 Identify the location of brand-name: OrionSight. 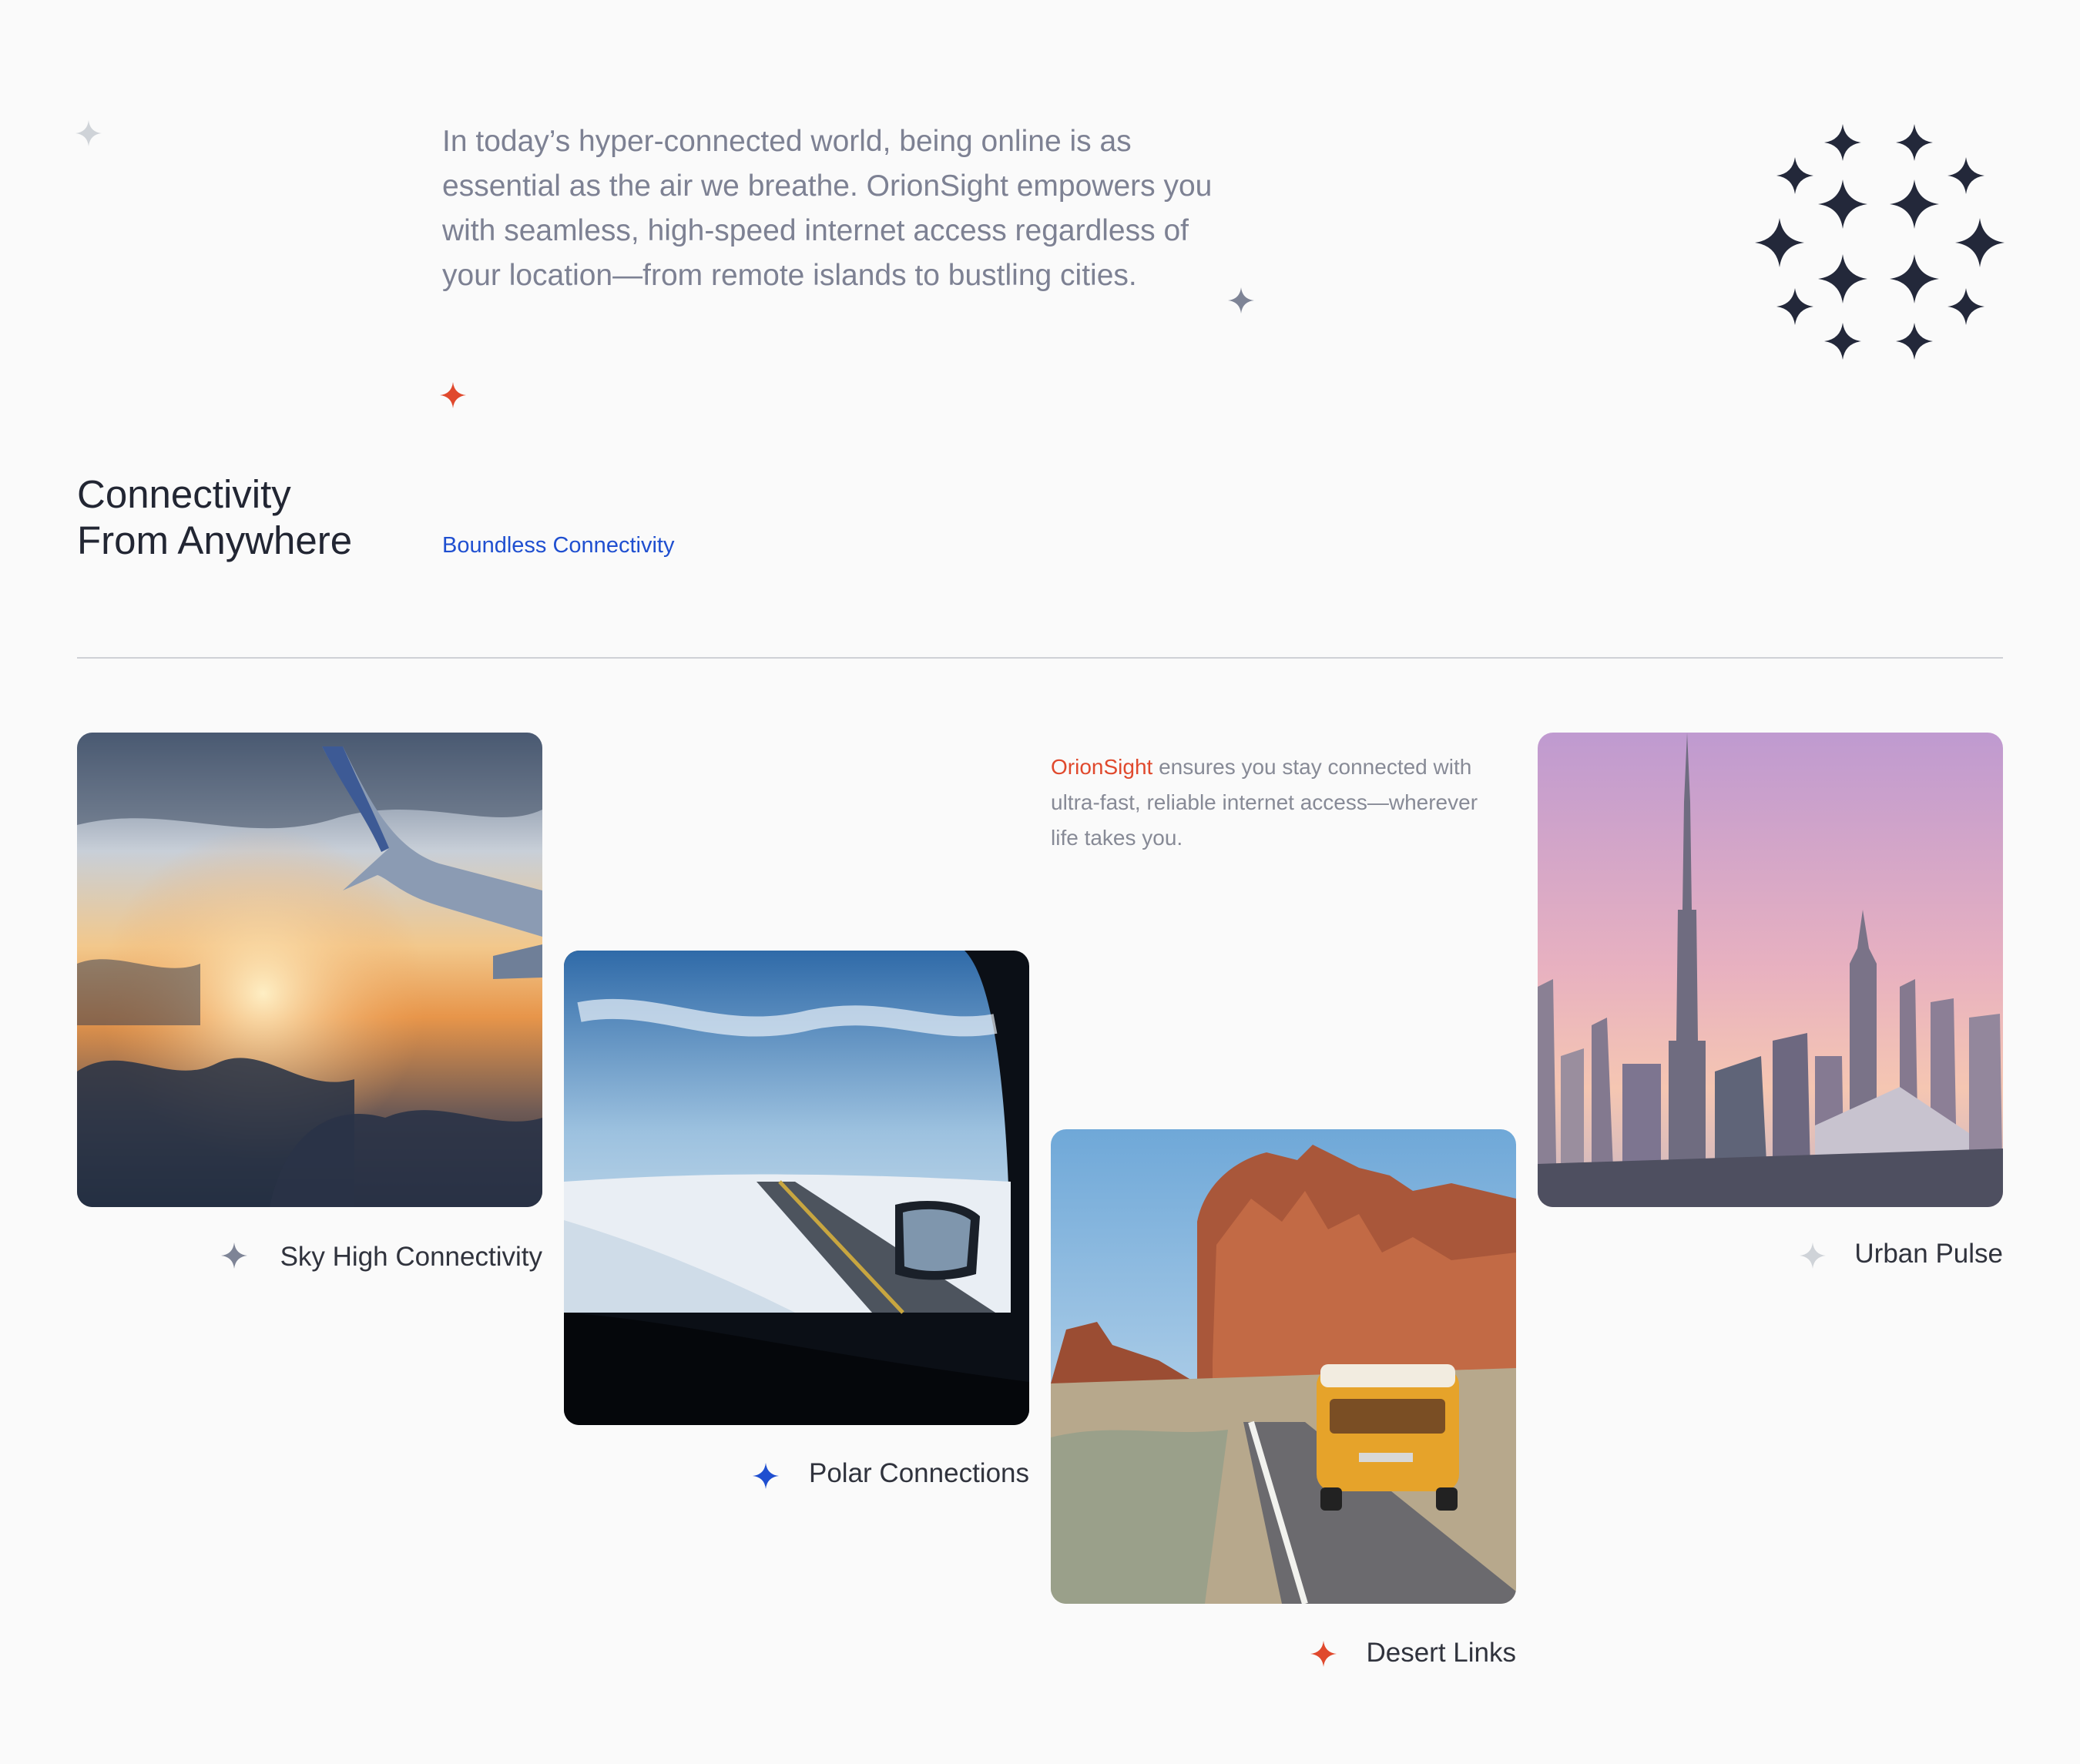
(1102, 767).